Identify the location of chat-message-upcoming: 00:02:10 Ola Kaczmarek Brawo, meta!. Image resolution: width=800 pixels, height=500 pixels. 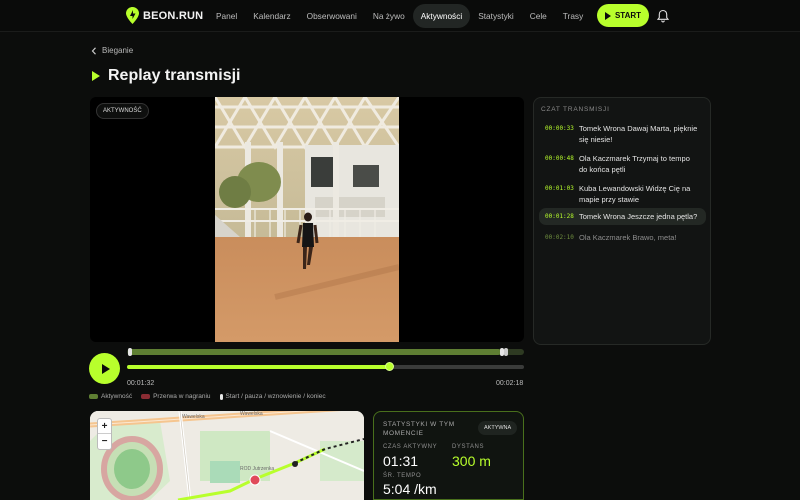
(622, 237).